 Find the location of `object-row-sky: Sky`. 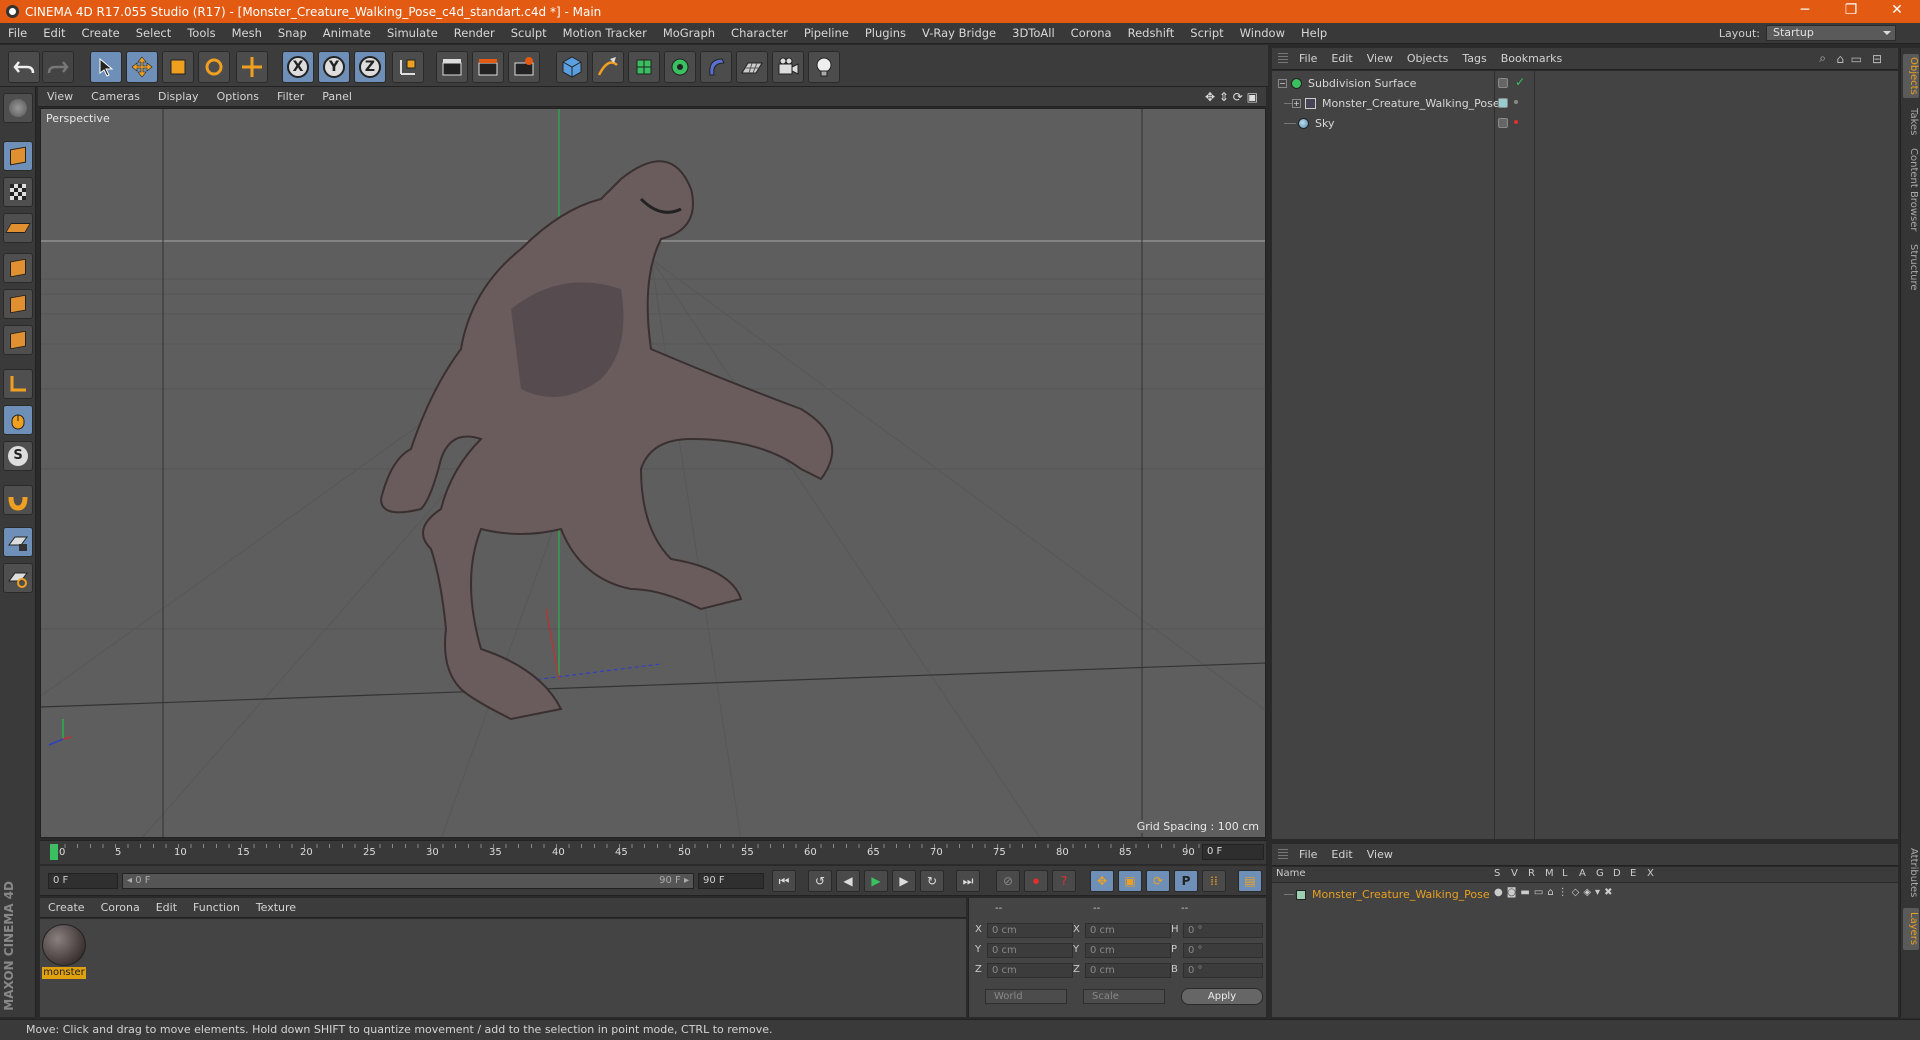

object-row-sky: Sky is located at coordinates (1585, 123).